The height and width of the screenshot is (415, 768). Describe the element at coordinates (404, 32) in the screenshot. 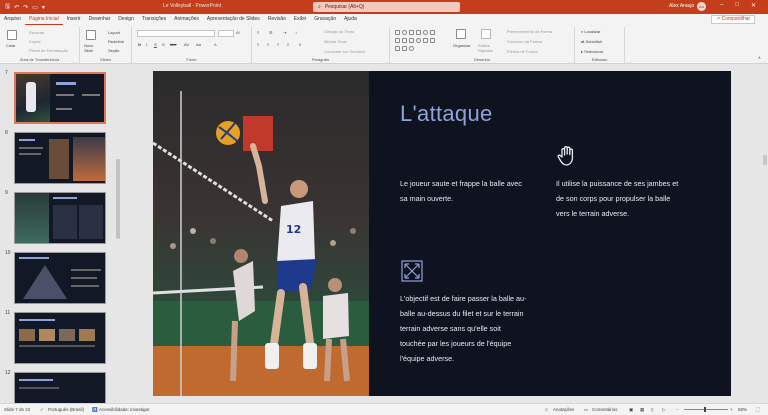

I see `shape-oval-icon` at that location.